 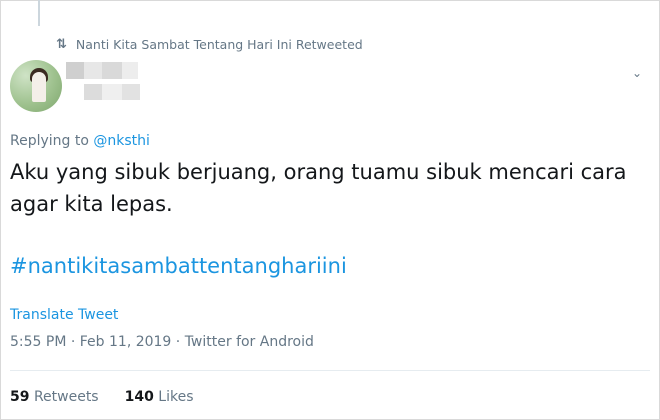 I want to click on replying-to: Replying to @nksthi, so click(x=80, y=141).